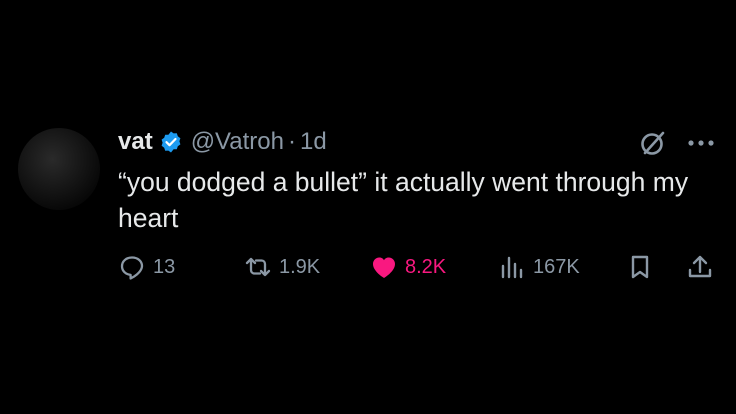 The height and width of the screenshot is (414, 736). I want to click on like-button: 8.2K, so click(408, 267).